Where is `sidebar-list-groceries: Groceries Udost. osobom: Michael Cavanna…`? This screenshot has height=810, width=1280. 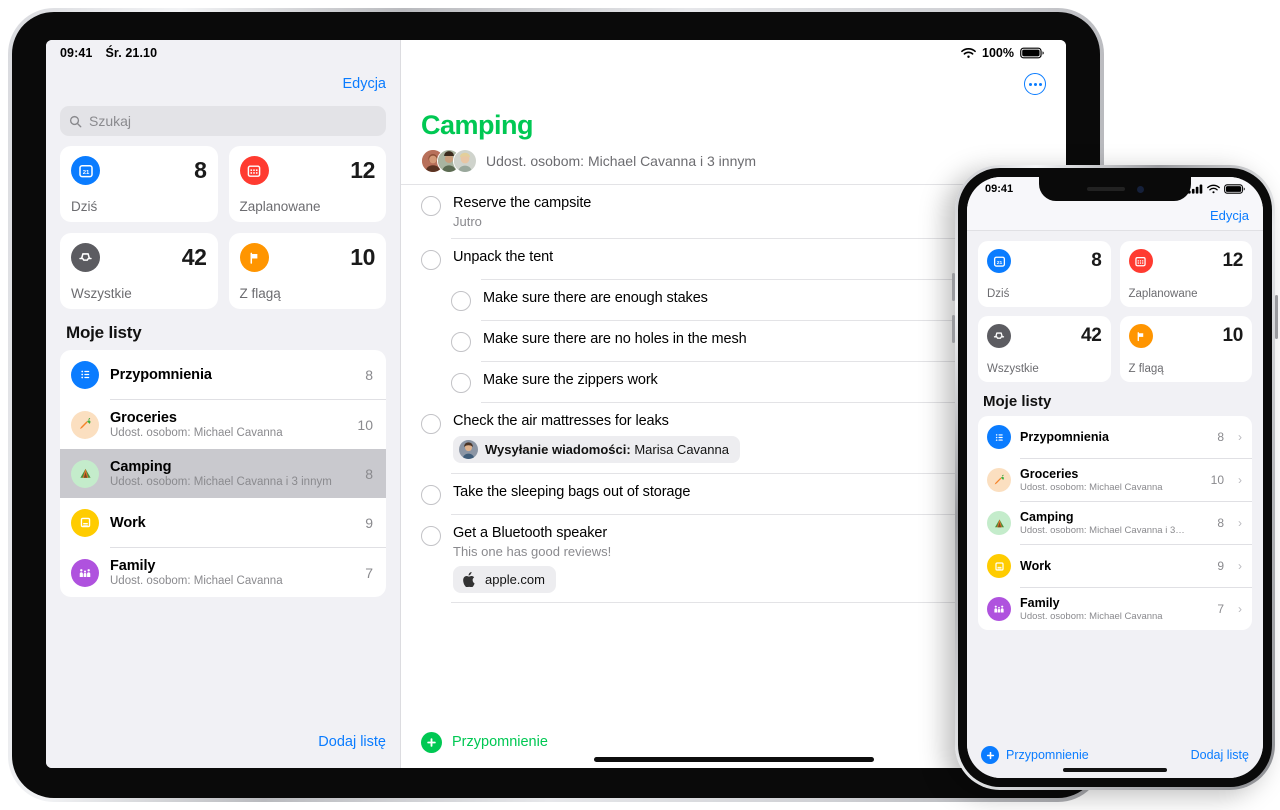
sidebar-list-groceries: Groceries Udost. osobom: Michael Cavanna… is located at coordinates (223, 424).